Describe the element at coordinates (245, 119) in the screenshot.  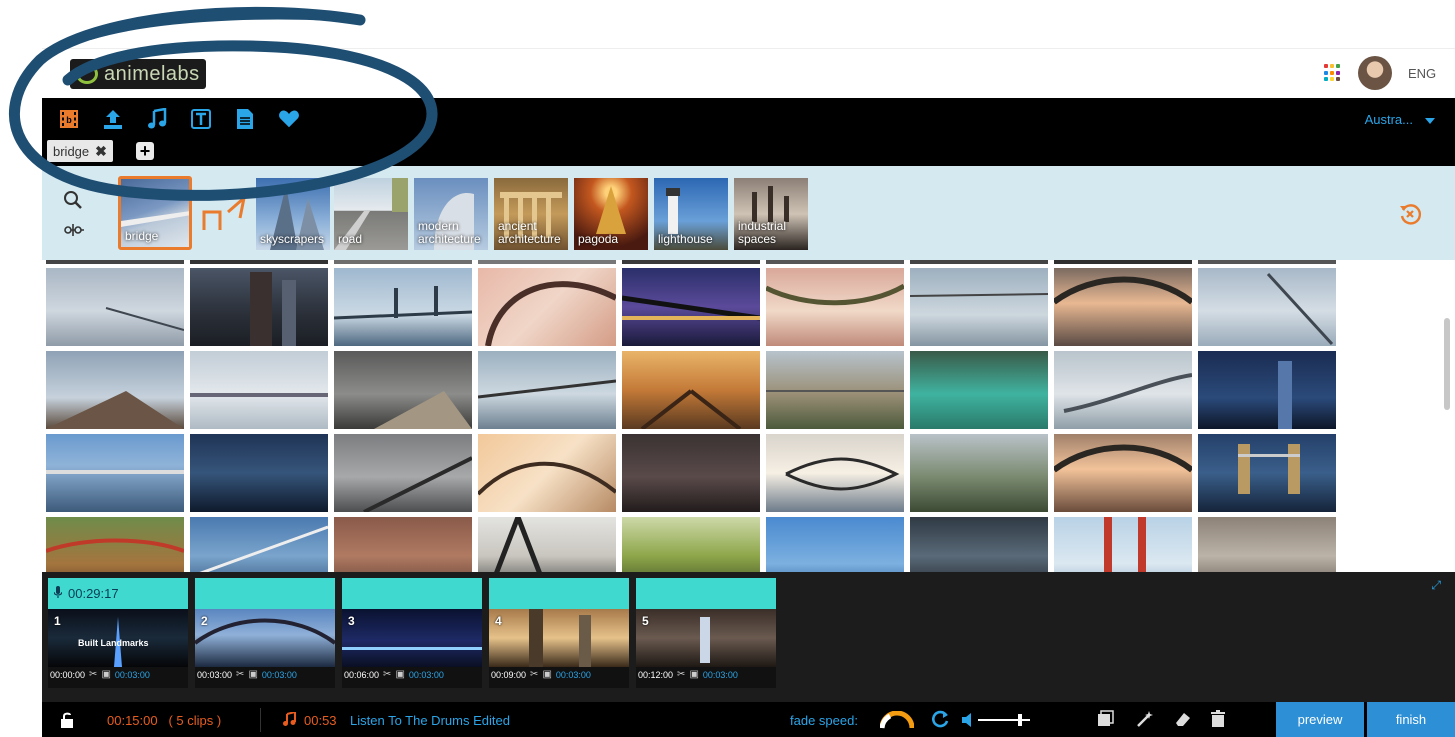
I see `document-icon` at that location.